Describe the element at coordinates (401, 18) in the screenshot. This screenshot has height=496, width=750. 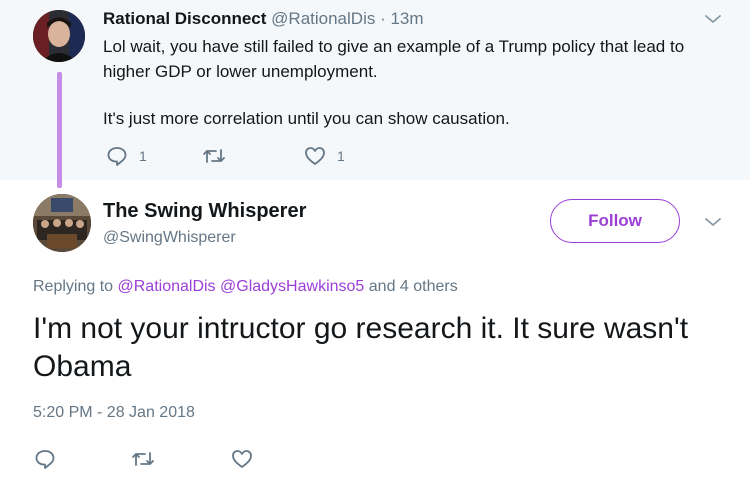
I see `timestamp: · 13m` at that location.